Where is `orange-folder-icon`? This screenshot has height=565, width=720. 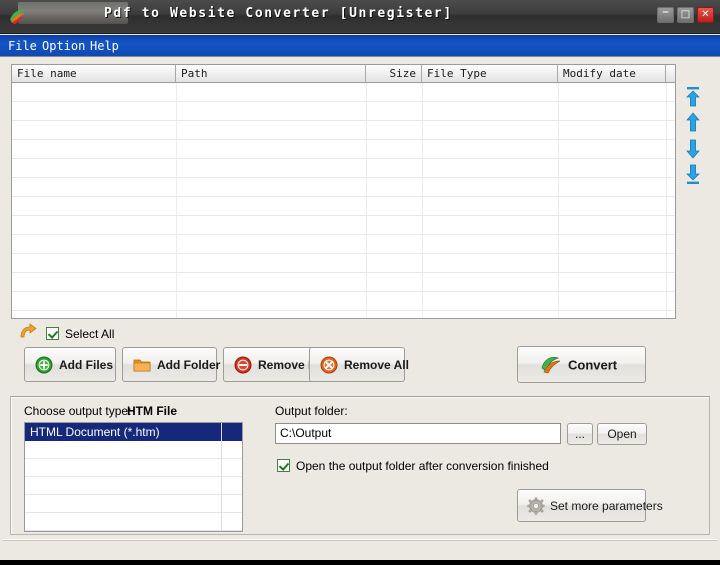 orange-folder-icon is located at coordinates (142, 365).